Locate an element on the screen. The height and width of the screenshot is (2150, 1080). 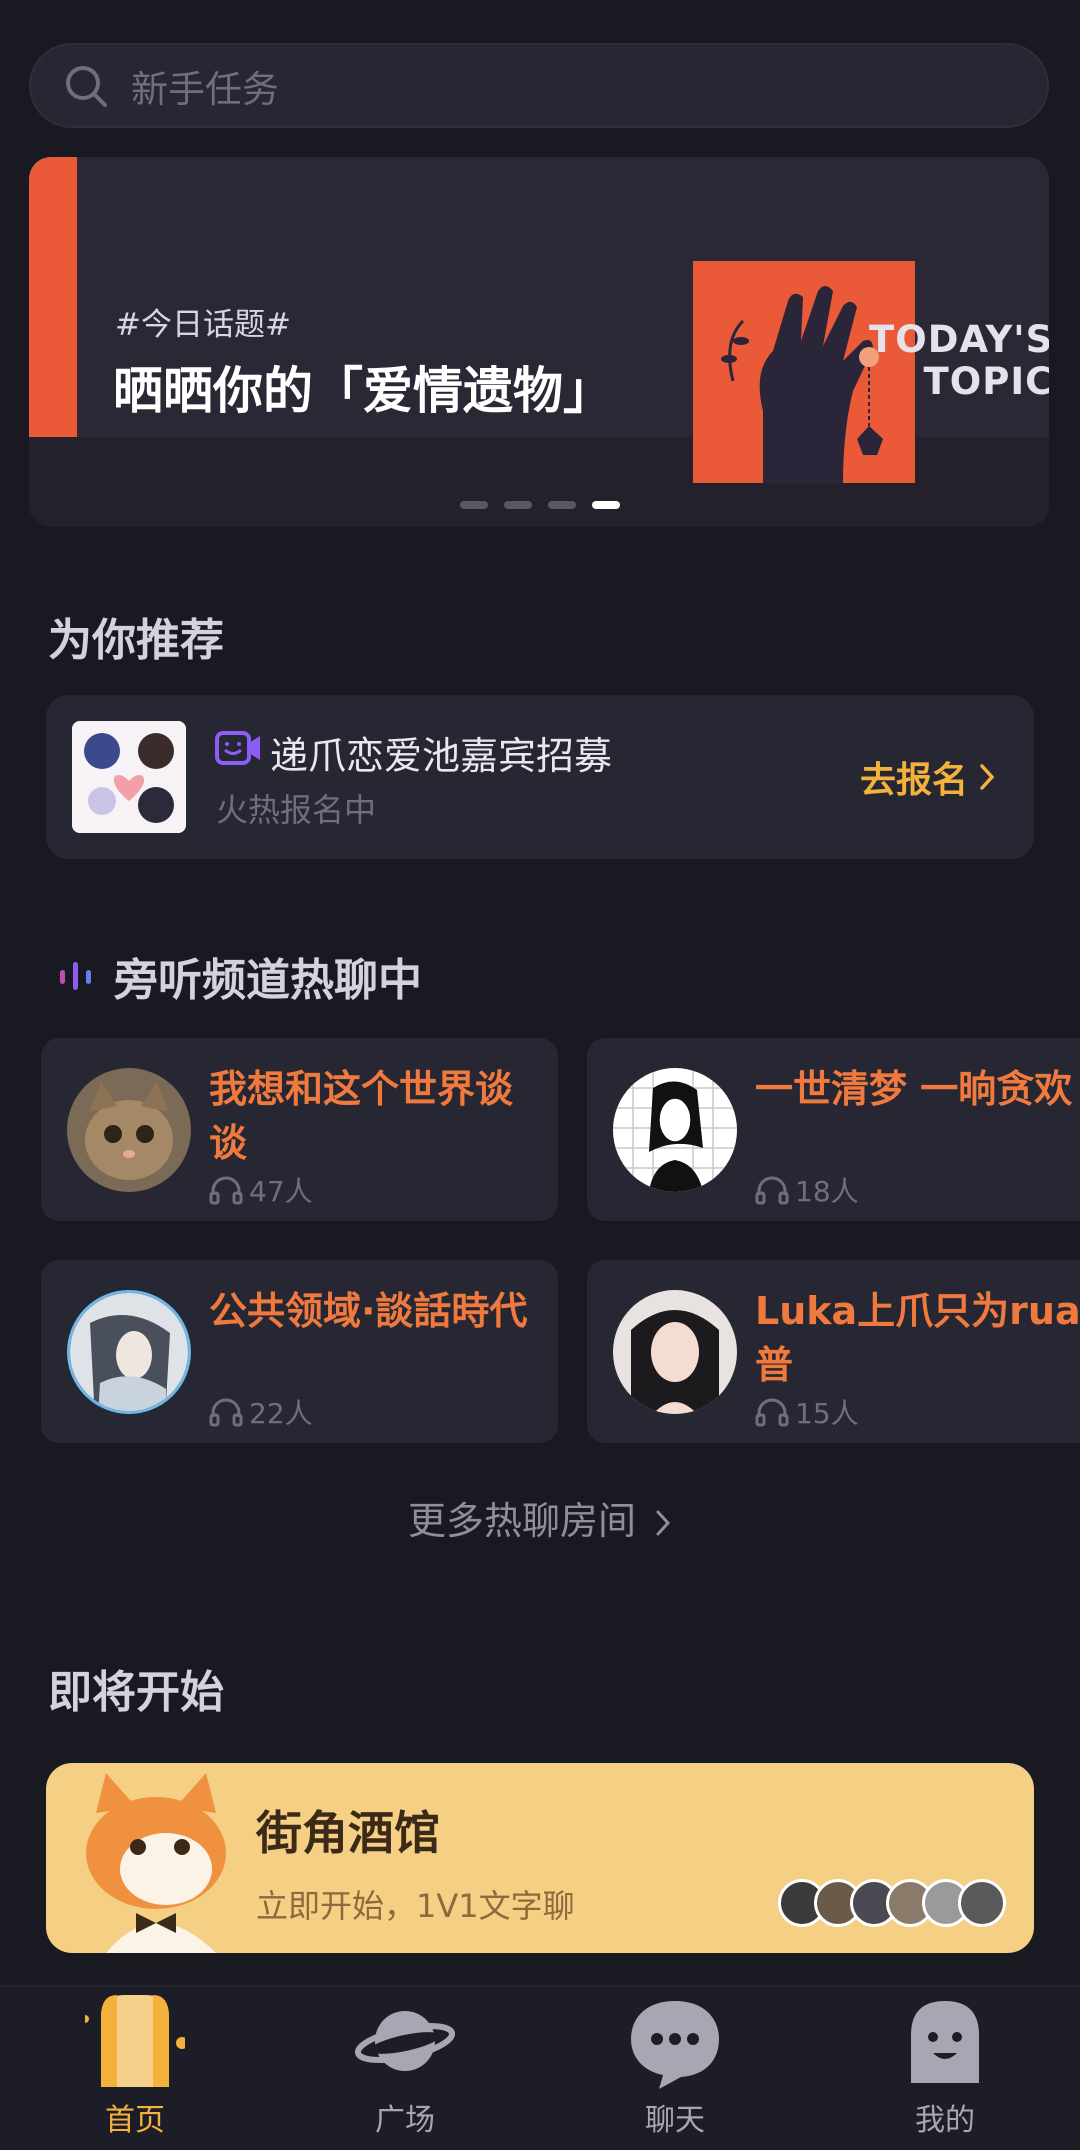
upcoming-title: 街角酒馆 is located at coordinates (348, 1833).